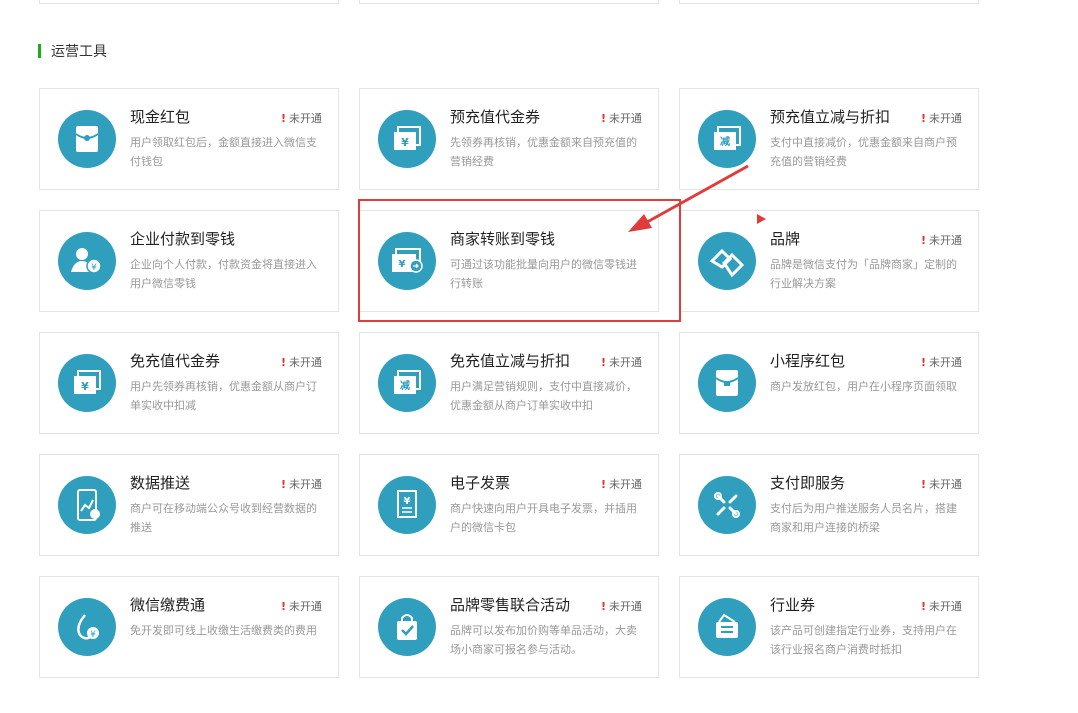 The image size is (1078, 713). I want to click on card-title: 免充值代金券, so click(175, 361).